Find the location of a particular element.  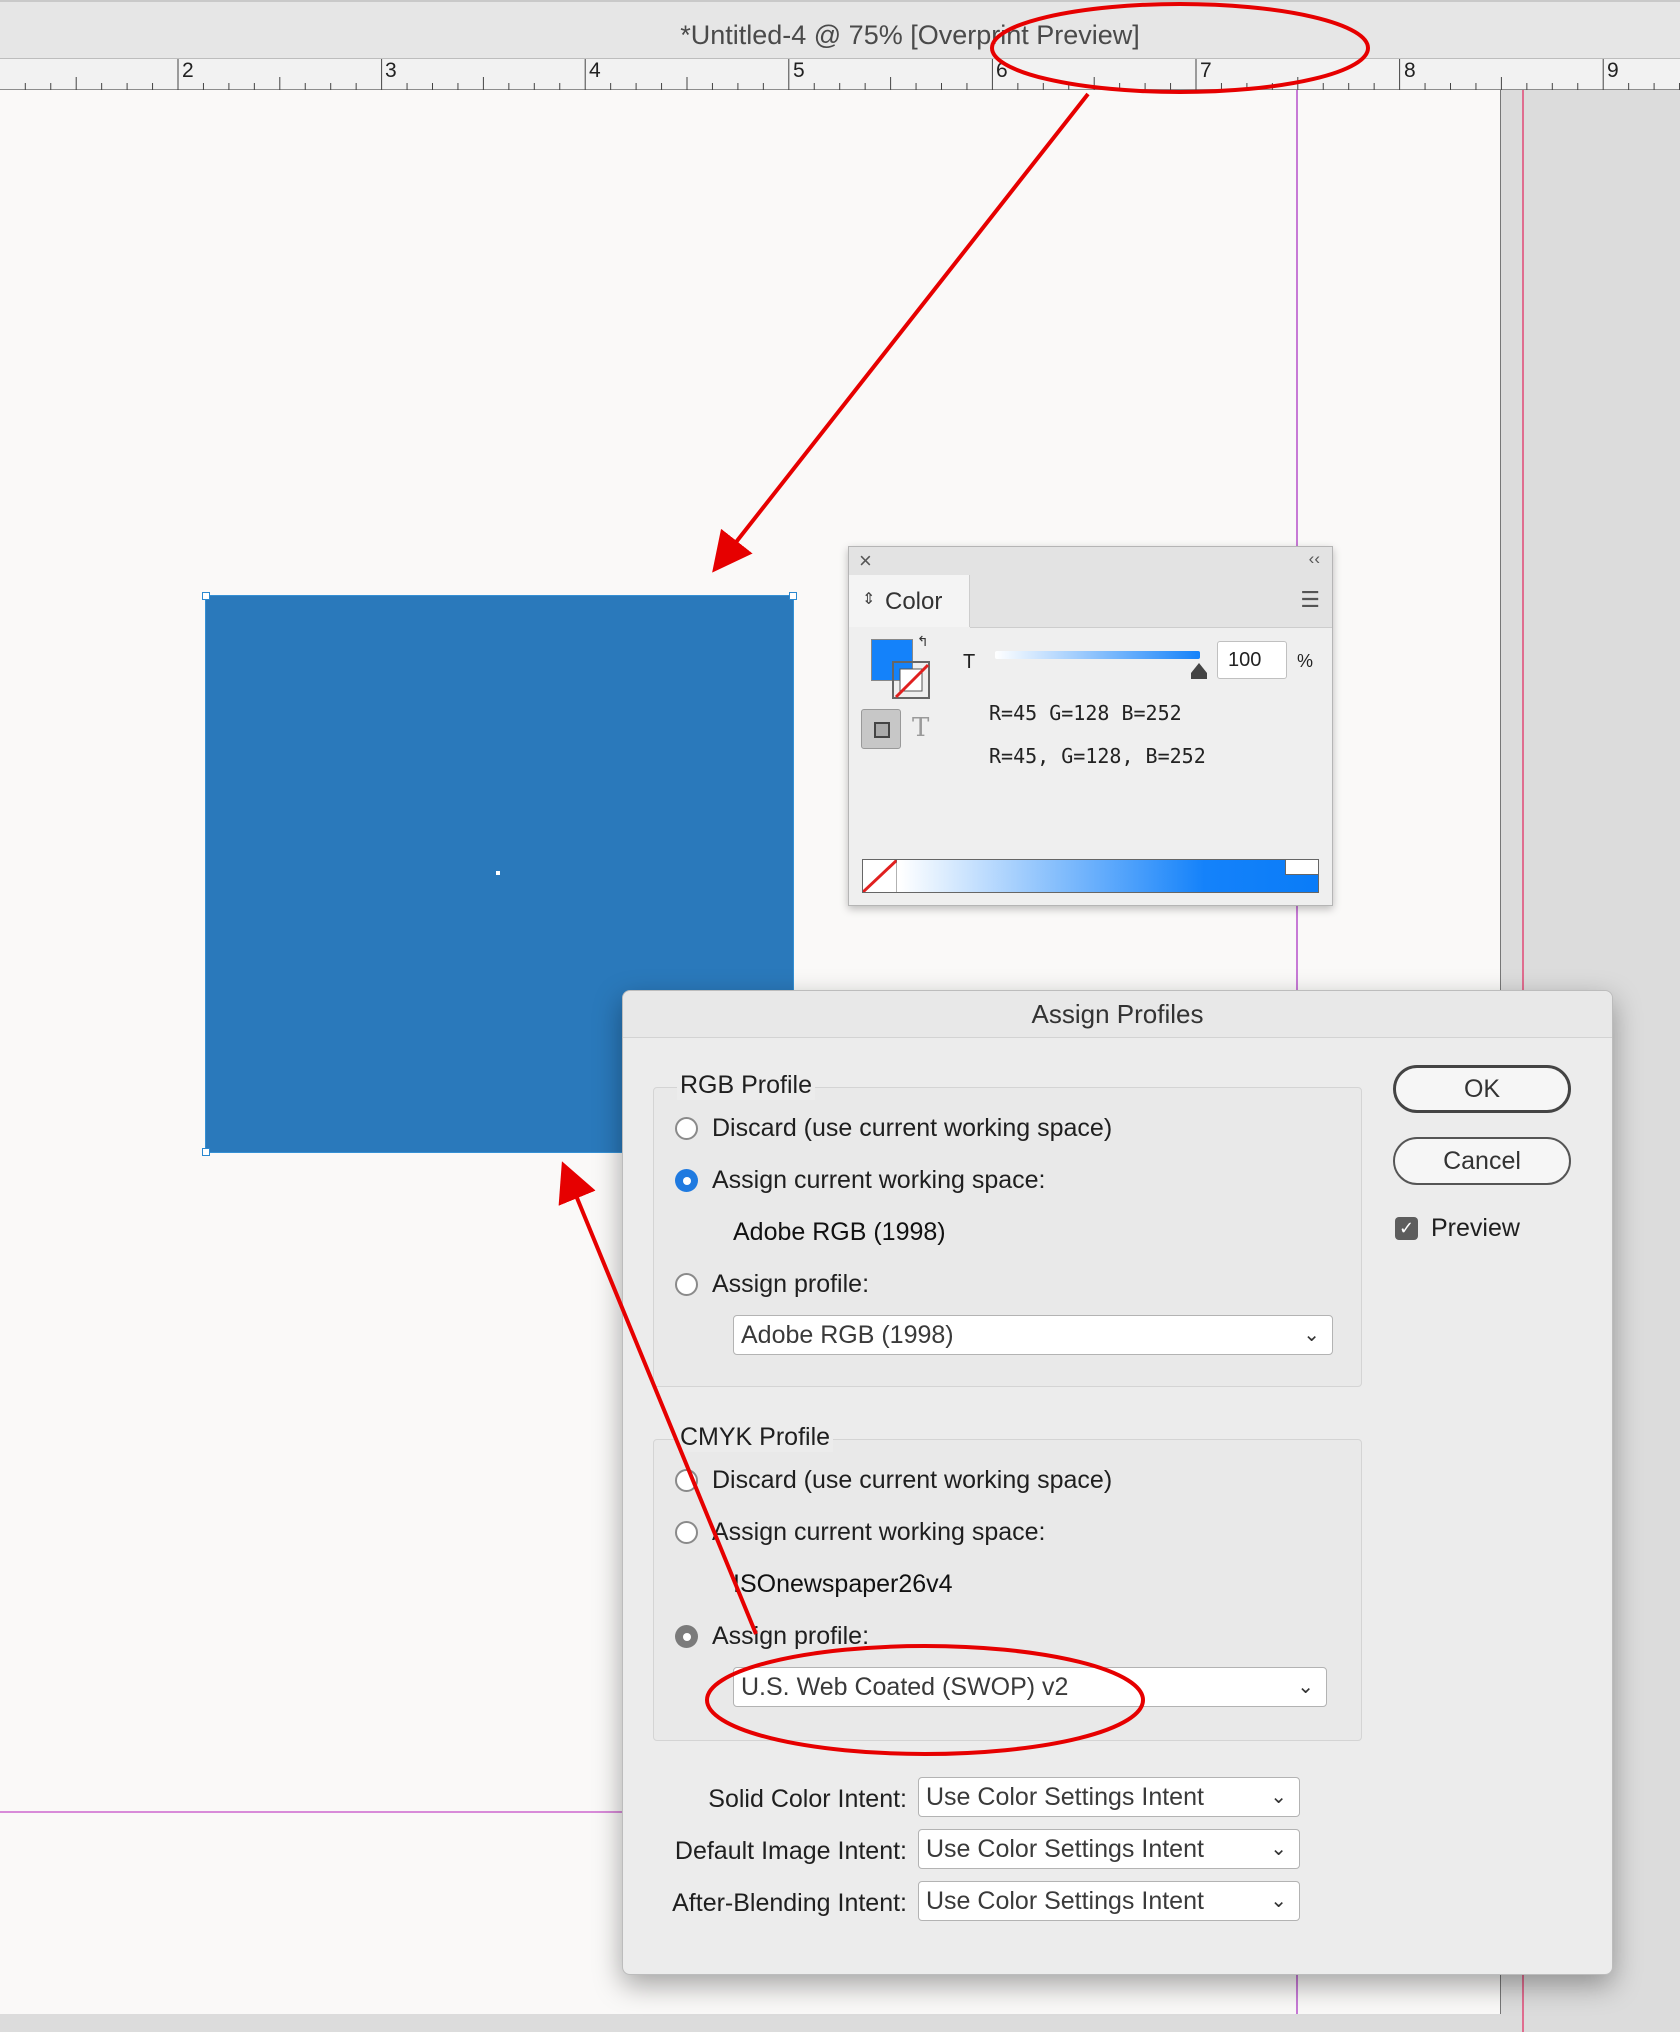

none-swatch-icon is located at coordinates (880, 876).